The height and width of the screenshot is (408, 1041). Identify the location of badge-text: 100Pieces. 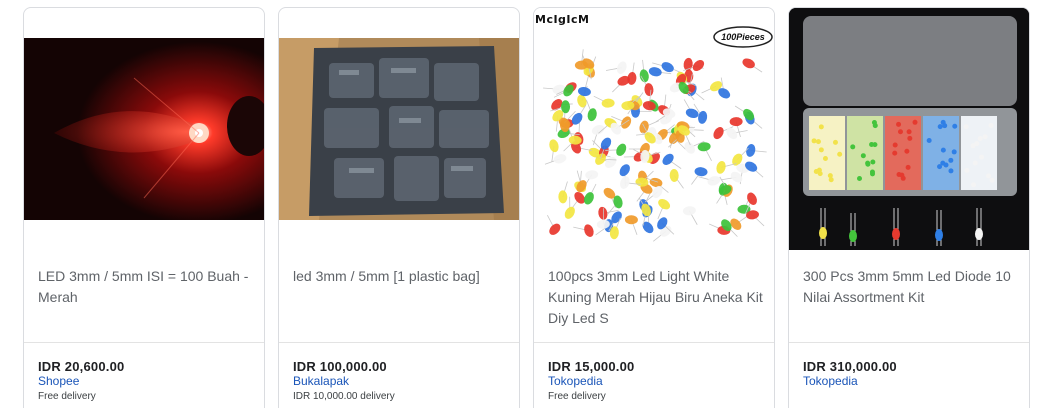
(743, 37).